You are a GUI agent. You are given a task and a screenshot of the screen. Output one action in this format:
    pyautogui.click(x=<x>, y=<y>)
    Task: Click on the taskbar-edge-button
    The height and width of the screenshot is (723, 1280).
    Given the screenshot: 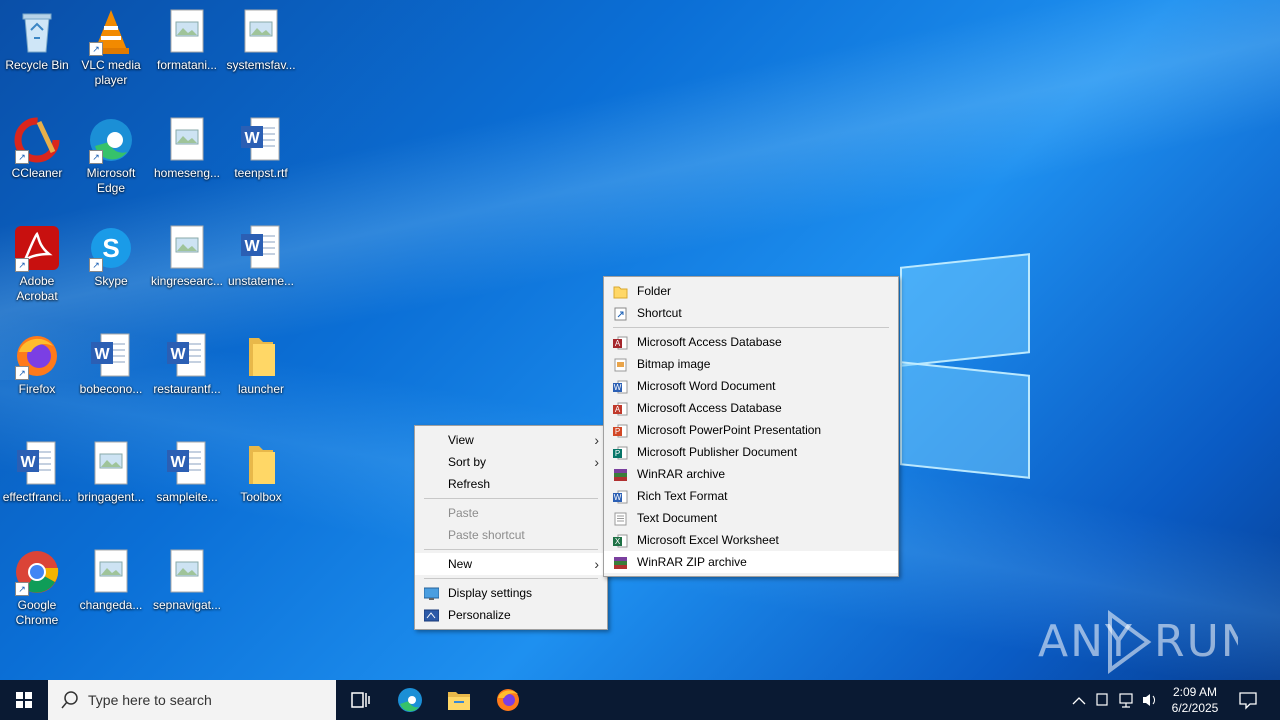 What is the action you would take?
    pyautogui.click(x=410, y=700)
    